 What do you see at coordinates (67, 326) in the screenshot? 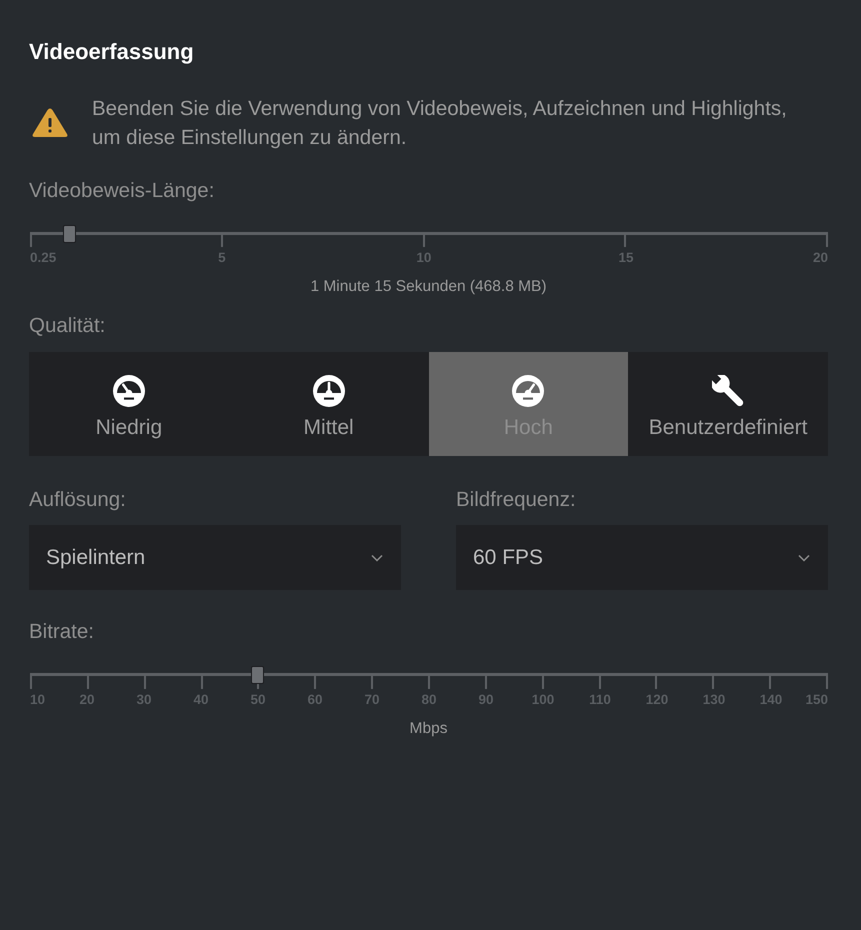
I see `field-label: Qualität:` at bounding box center [67, 326].